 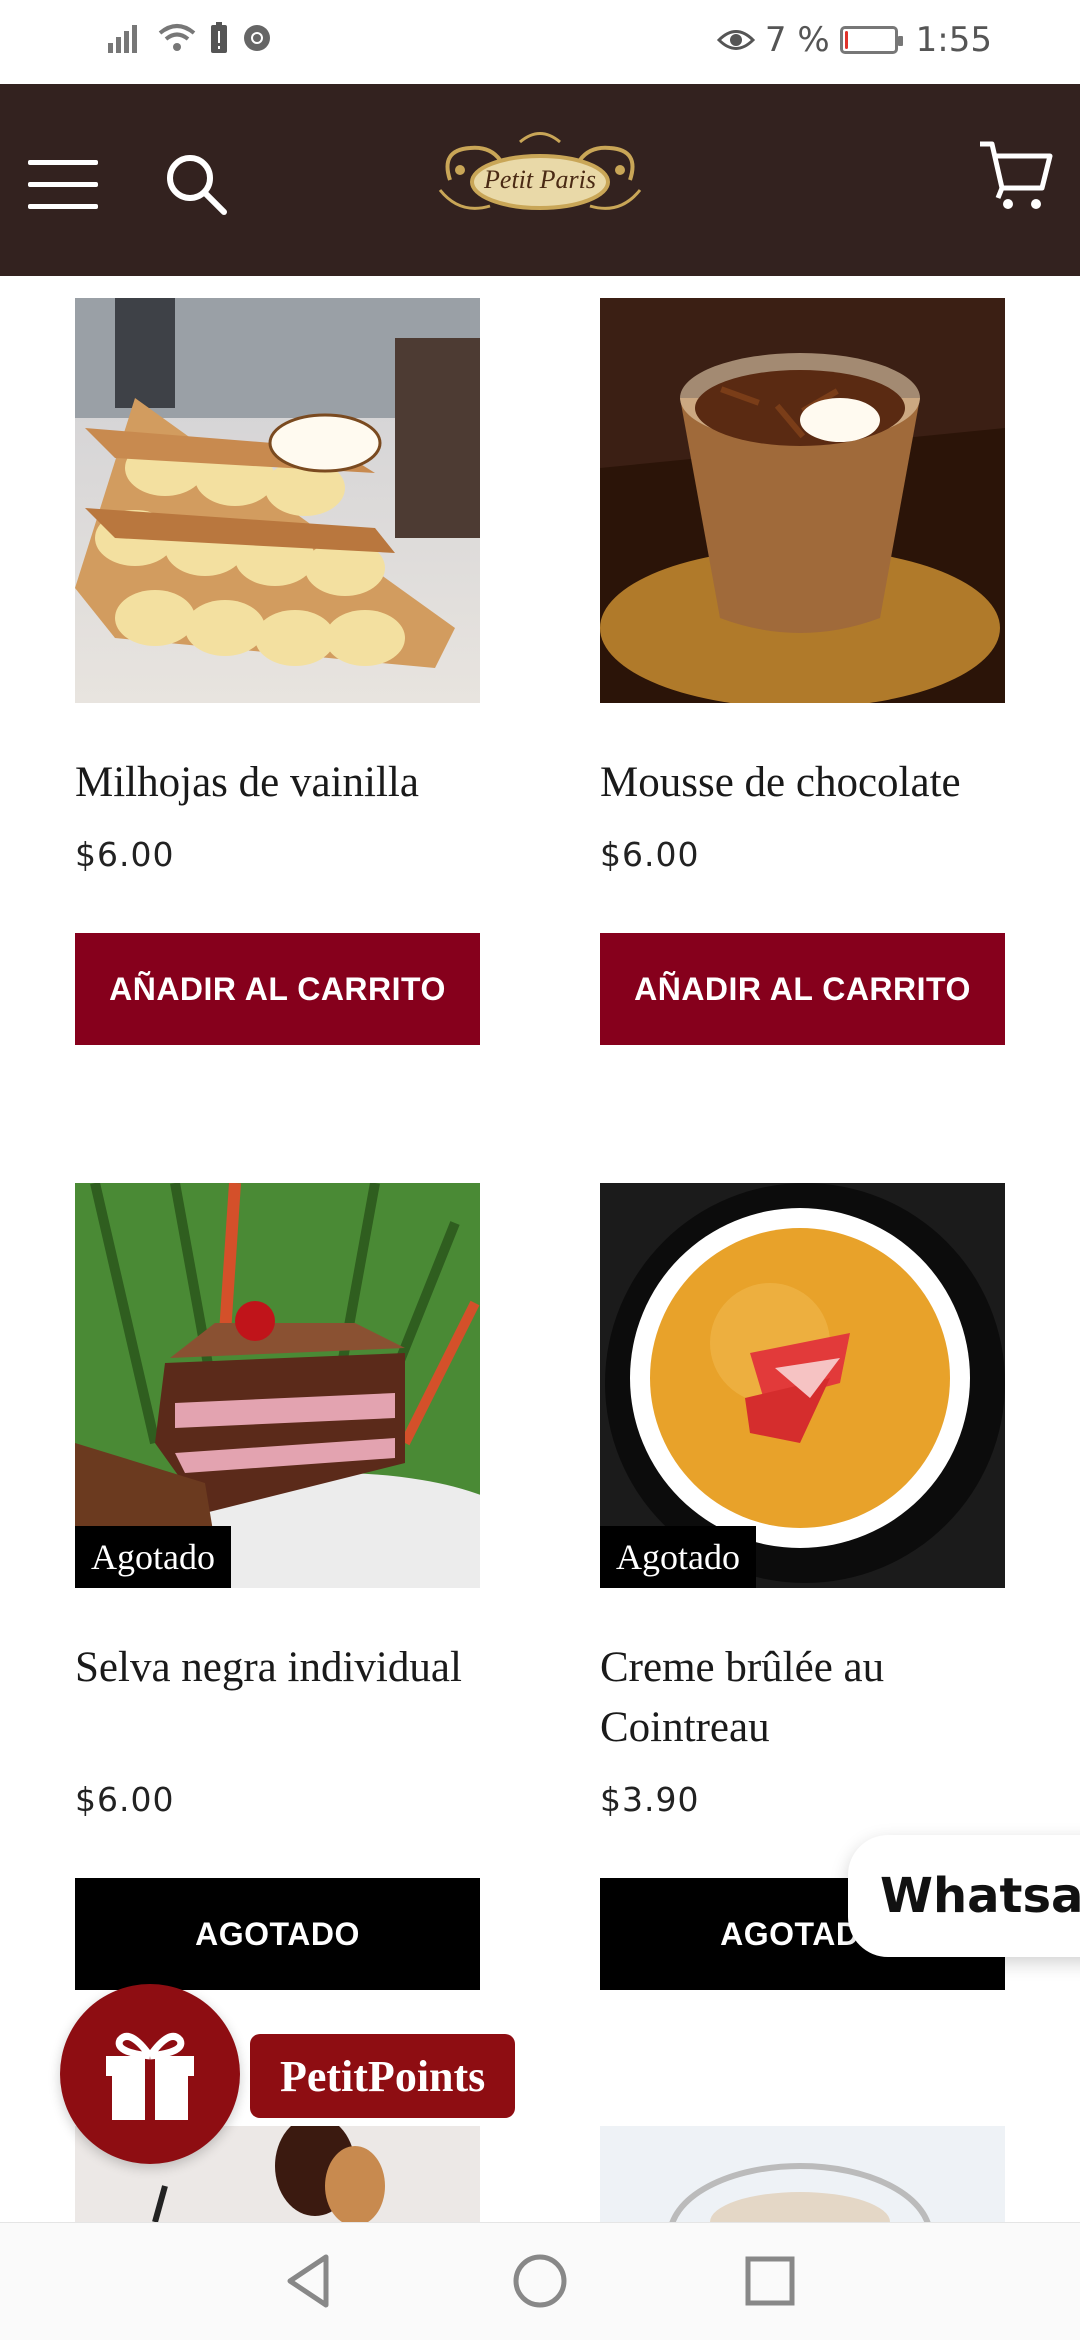 I want to click on signal-icon, so click(x=122, y=39).